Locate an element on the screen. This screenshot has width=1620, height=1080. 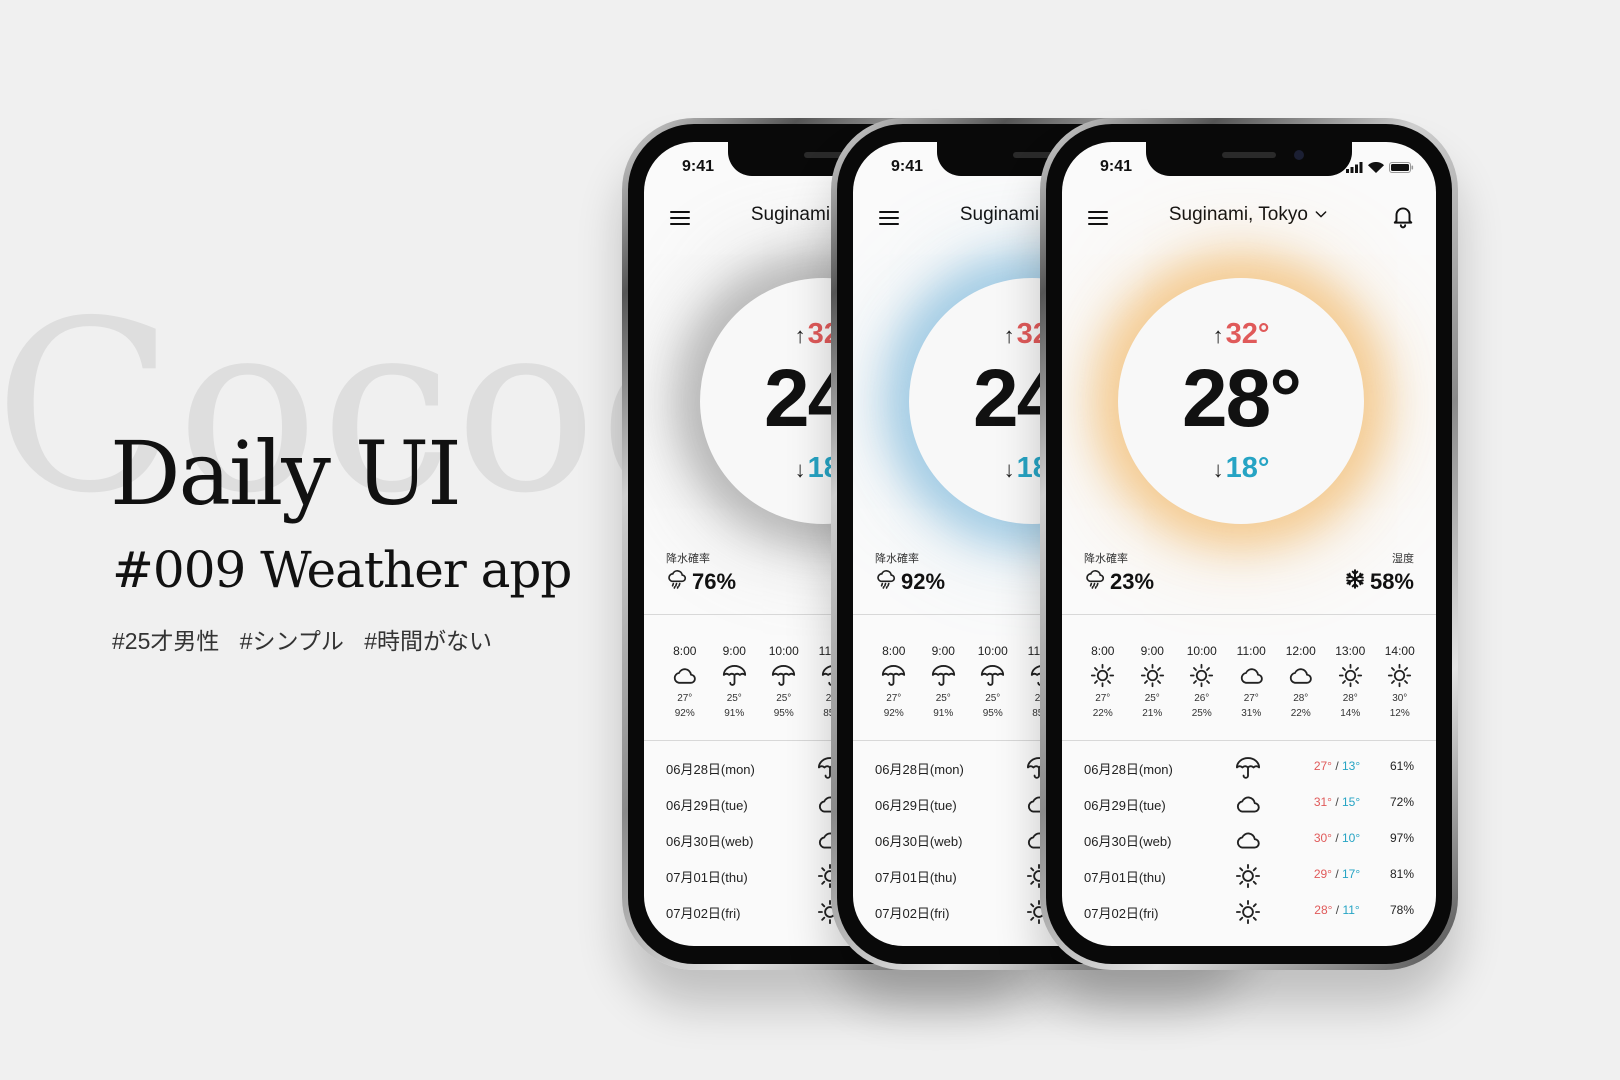
temp-high: ↑32° is located at coordinates (1241, 334).